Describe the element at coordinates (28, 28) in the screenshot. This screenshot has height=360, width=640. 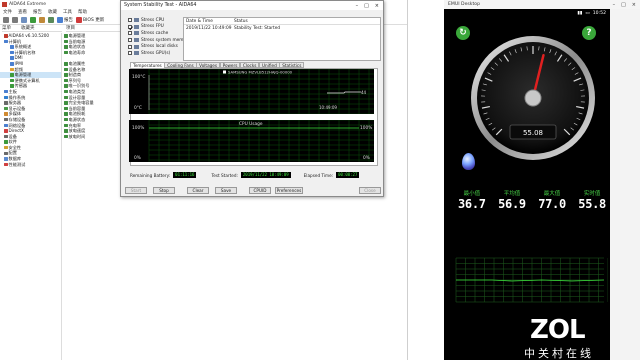
I see `col-favorites-label: 收藏夹` at that location.